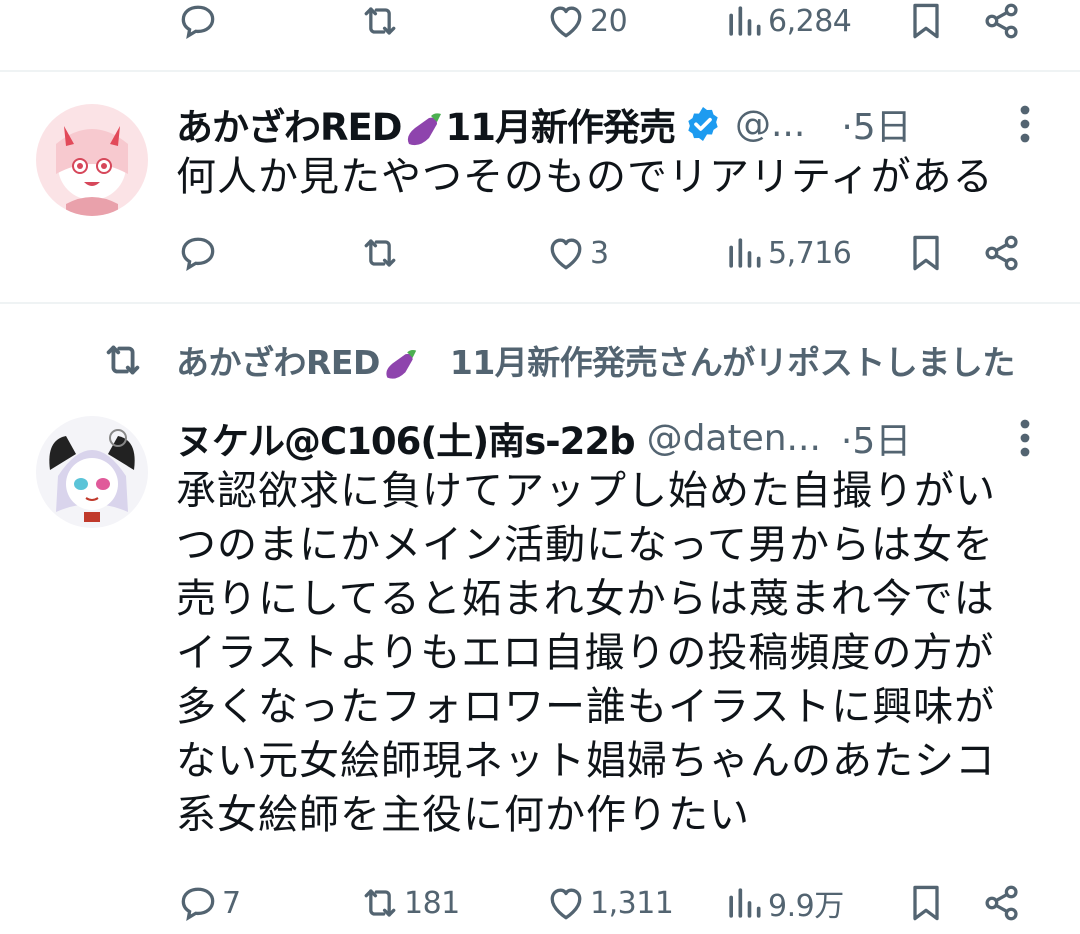 The height and width of the screenshot is (934, 1080). I want to click on tweet-actions: 7 181 1,311 9.9万, so click(606, 903).